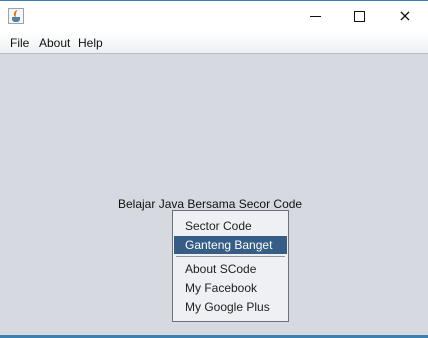  Describe the element at coordinates (90, 43) in the screenshot. I see `menu-help: Help` at that location.